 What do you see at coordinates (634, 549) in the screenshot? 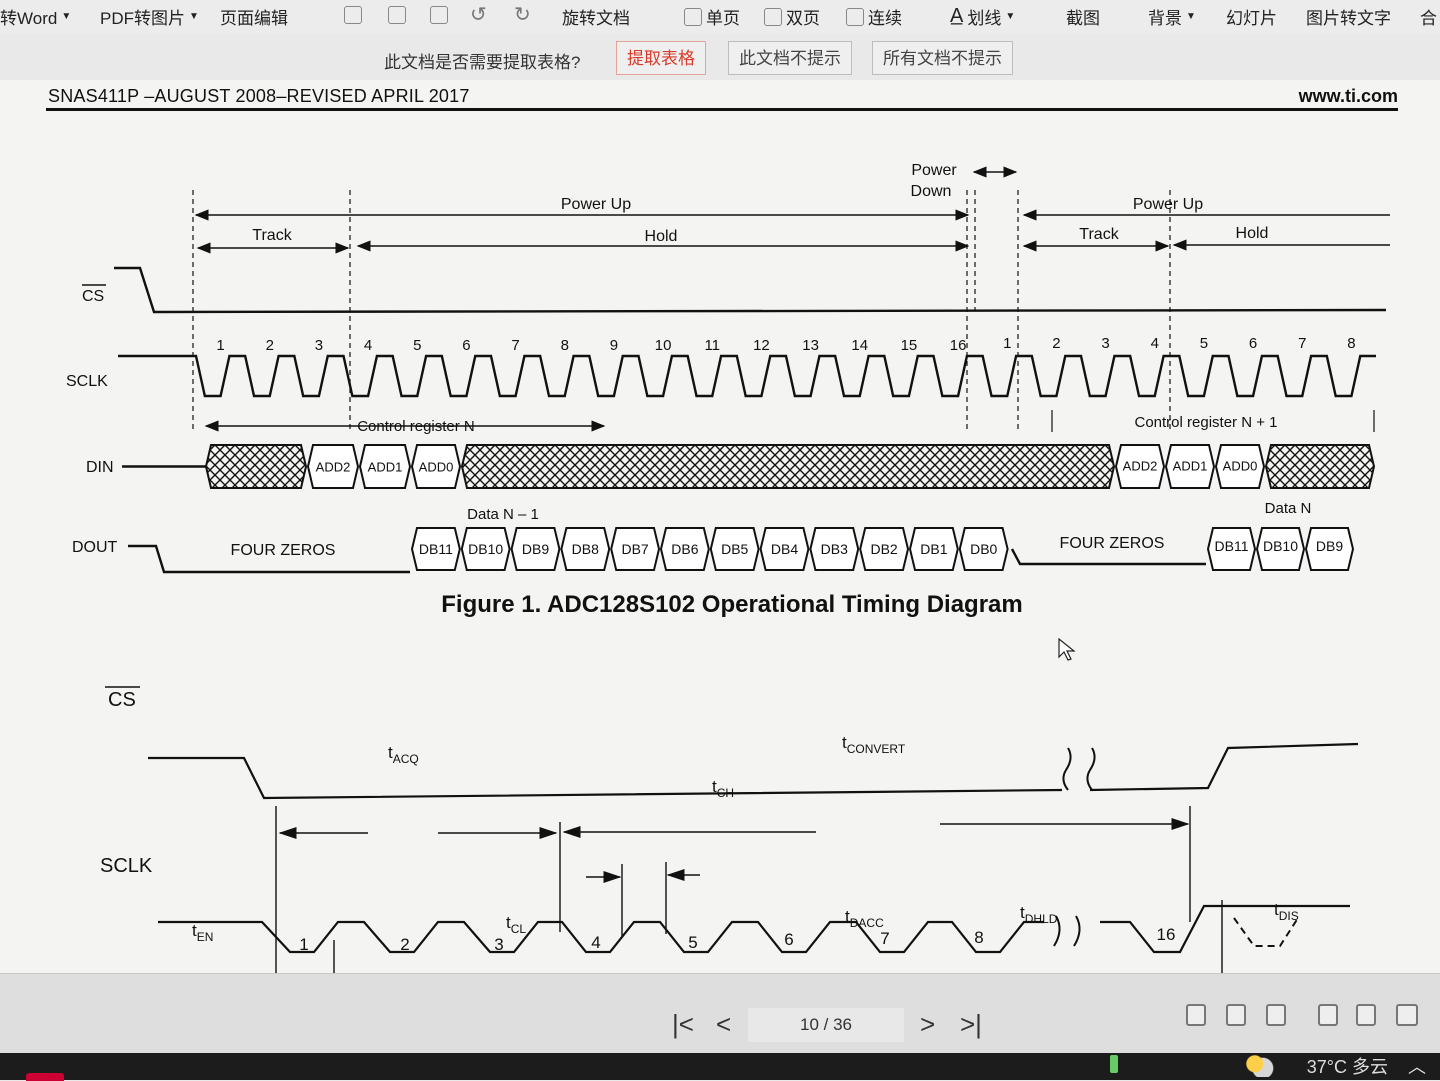
I see `dout-bit-label: DB7` at bounding box center [634, 549].